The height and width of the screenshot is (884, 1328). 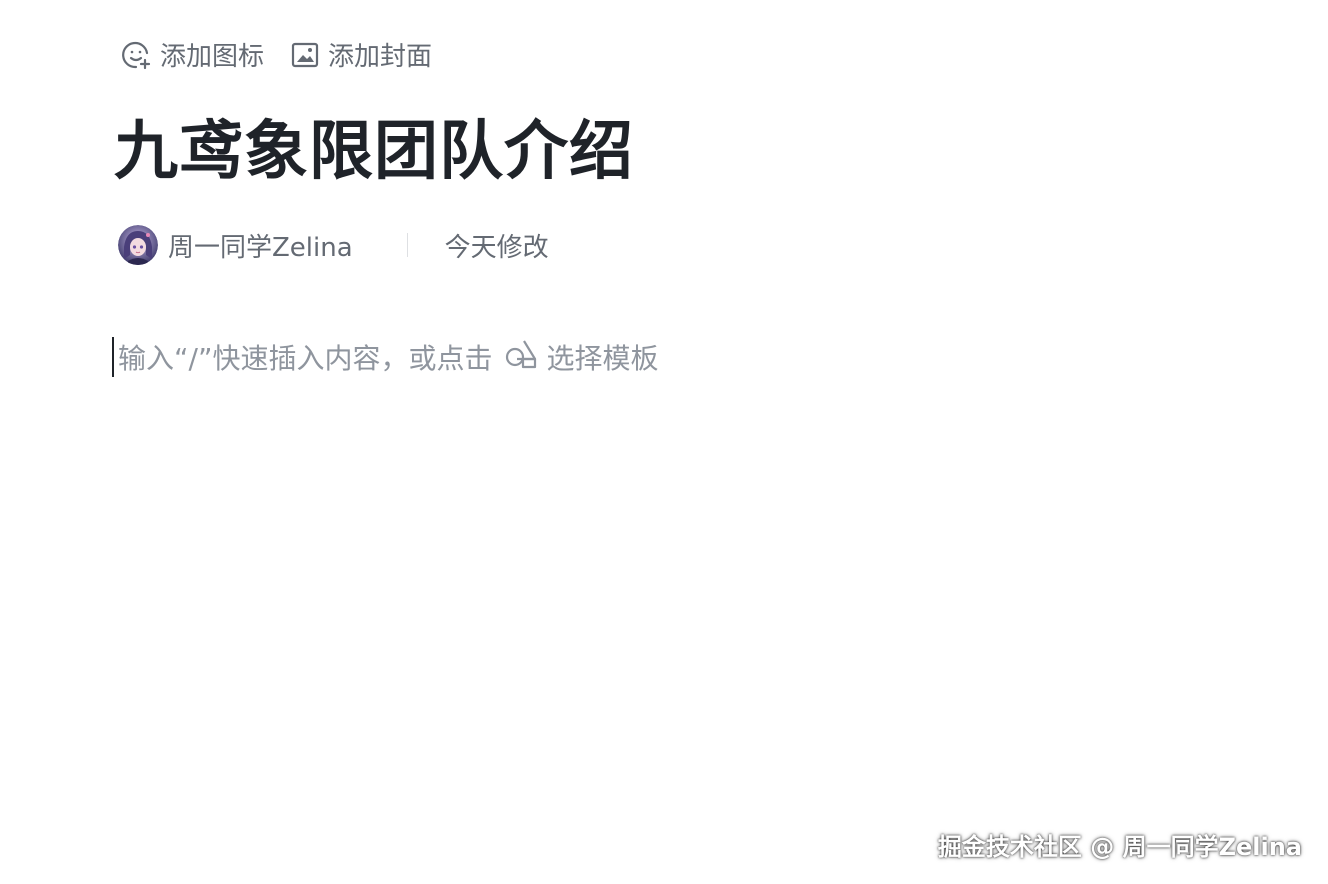 I want to click on header-actions: 添加图标 添加封面, so click(x=276, y=54).